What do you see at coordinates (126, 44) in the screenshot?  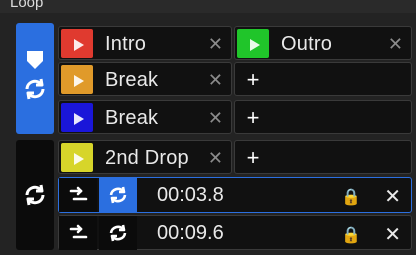 I see `cue-label: Intro` at bounding box center [126, 44].